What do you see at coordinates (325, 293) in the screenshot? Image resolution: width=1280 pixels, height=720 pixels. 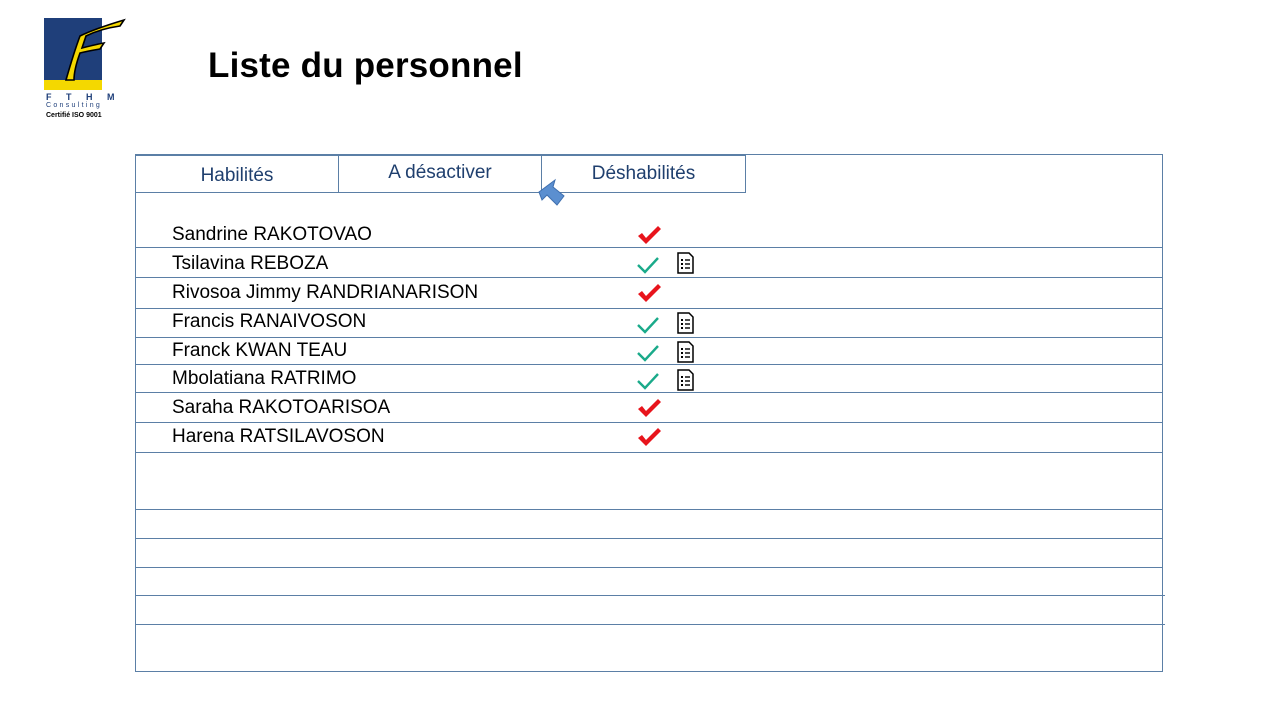 I see `list-item: Rivosoa Jimmy RANDRIANARISON` at bounding box center [325, 293].